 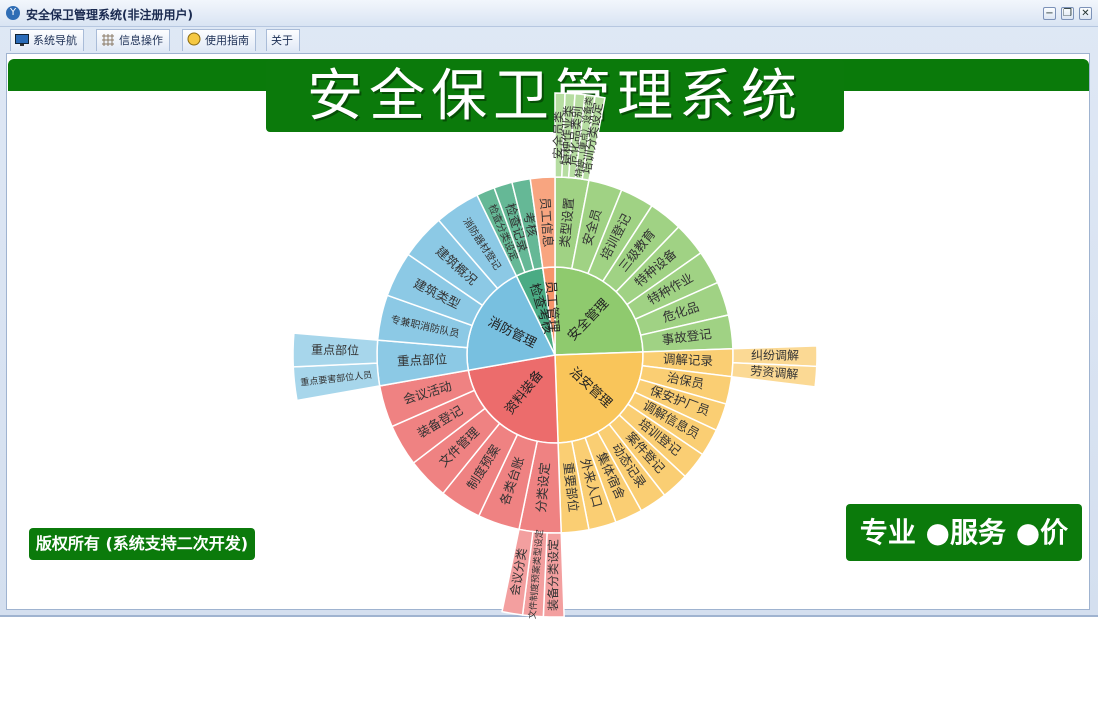 What do you see at coordinates (552, 575) in the screenshot?
I see `sunburst-subitem-label: 装备分类设定` at bounding box center [552, 575].